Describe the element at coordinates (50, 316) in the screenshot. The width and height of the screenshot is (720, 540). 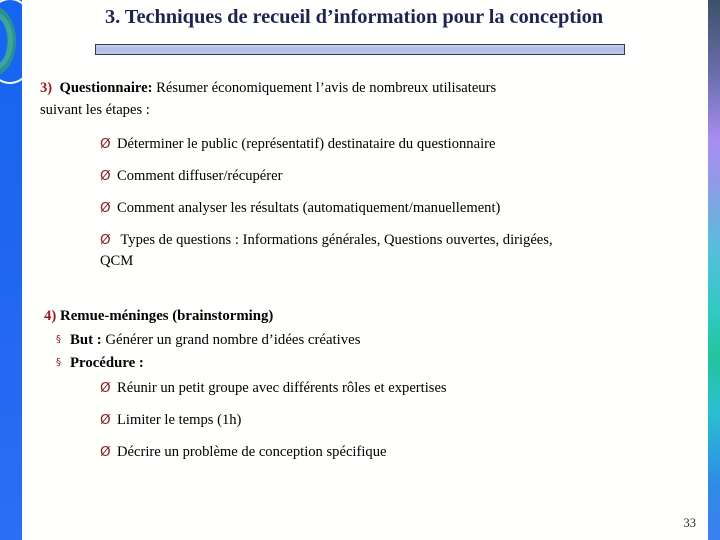
I see `brainstorming-marker: 4)` at that location.